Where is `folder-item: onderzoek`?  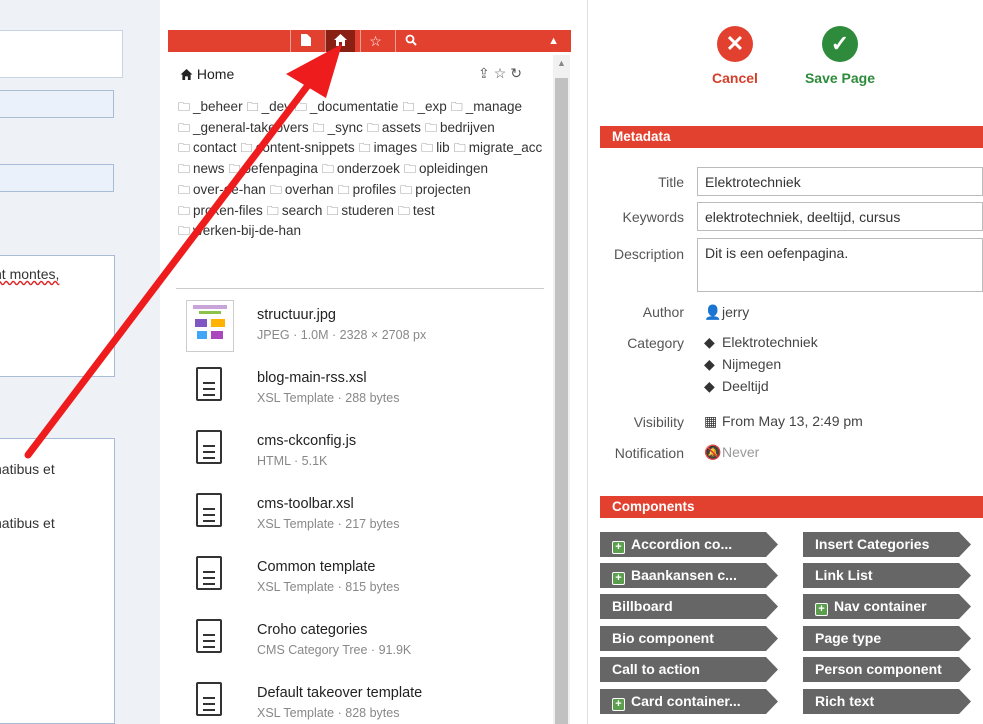 folder-item: onderzoek is located at coordinates (361, 169).